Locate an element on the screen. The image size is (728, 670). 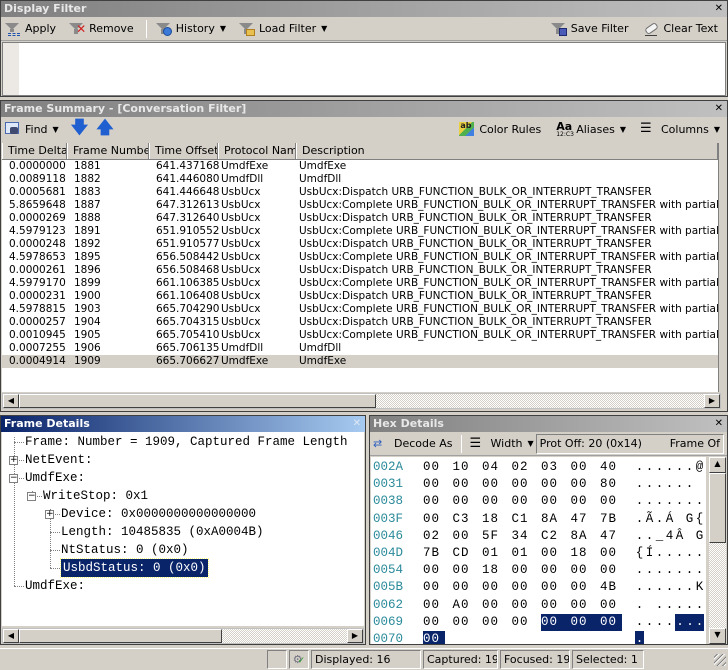
tree-node: UmdfExe: is located at coordinates (55, 586).